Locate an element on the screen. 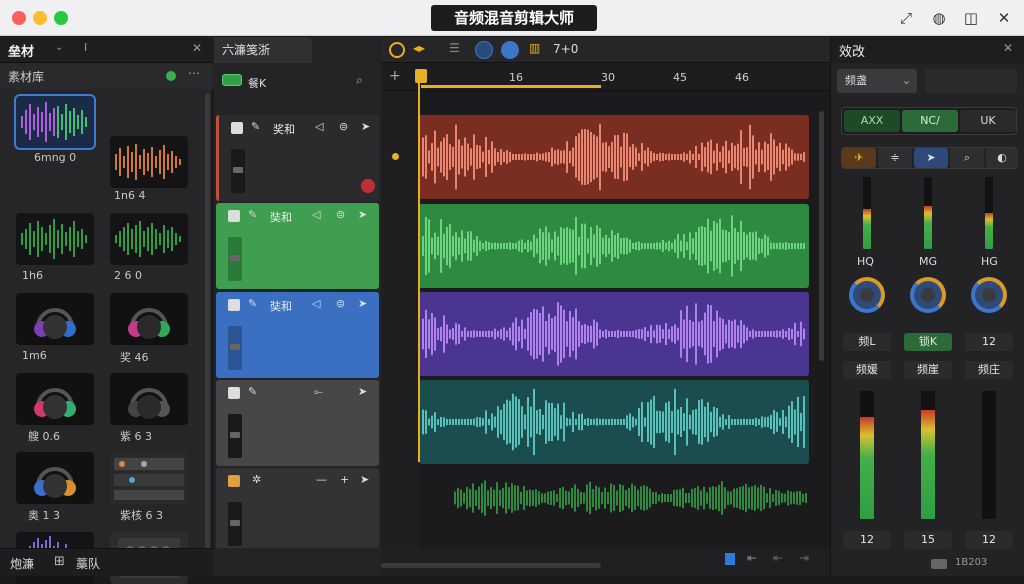  half-circle-icon: ◐ is located at coordinates (1002, 158).